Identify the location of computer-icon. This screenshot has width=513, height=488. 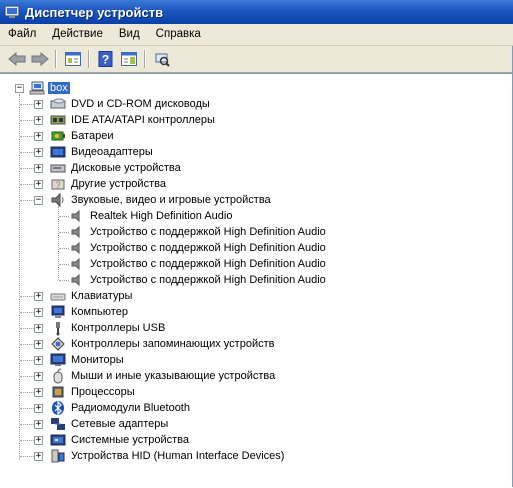
(58, 311).